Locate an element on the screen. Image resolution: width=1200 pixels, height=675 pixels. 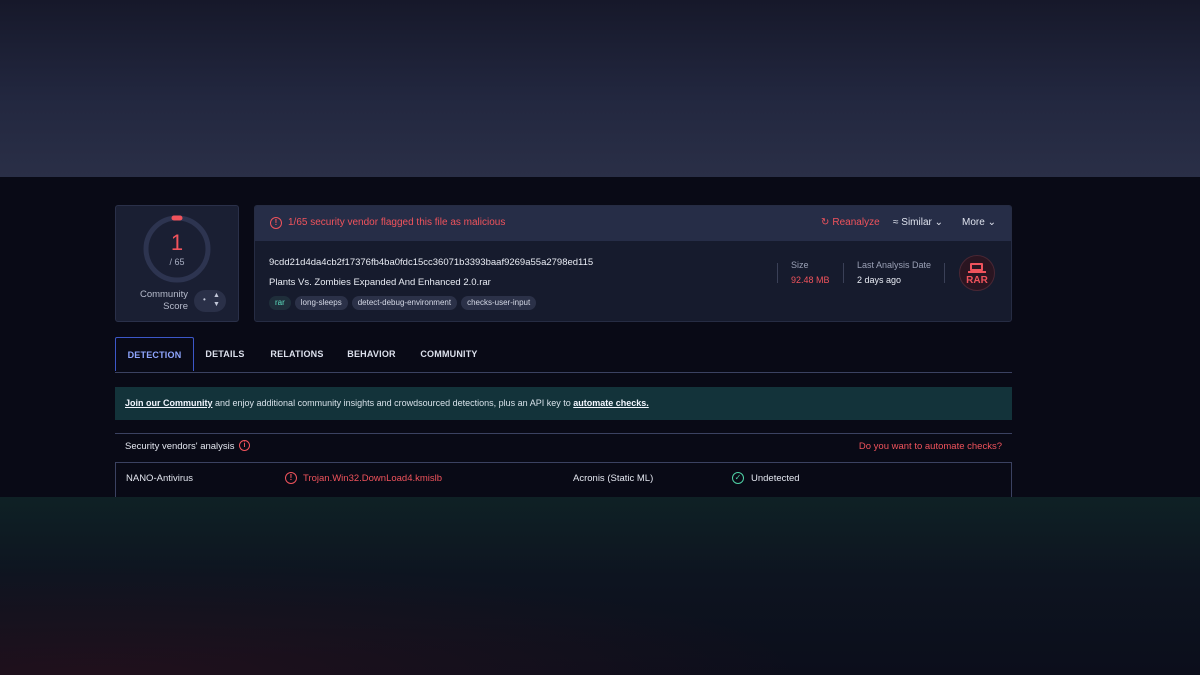
tab-community: COMMUNITY is located at coordinates (449, 354).